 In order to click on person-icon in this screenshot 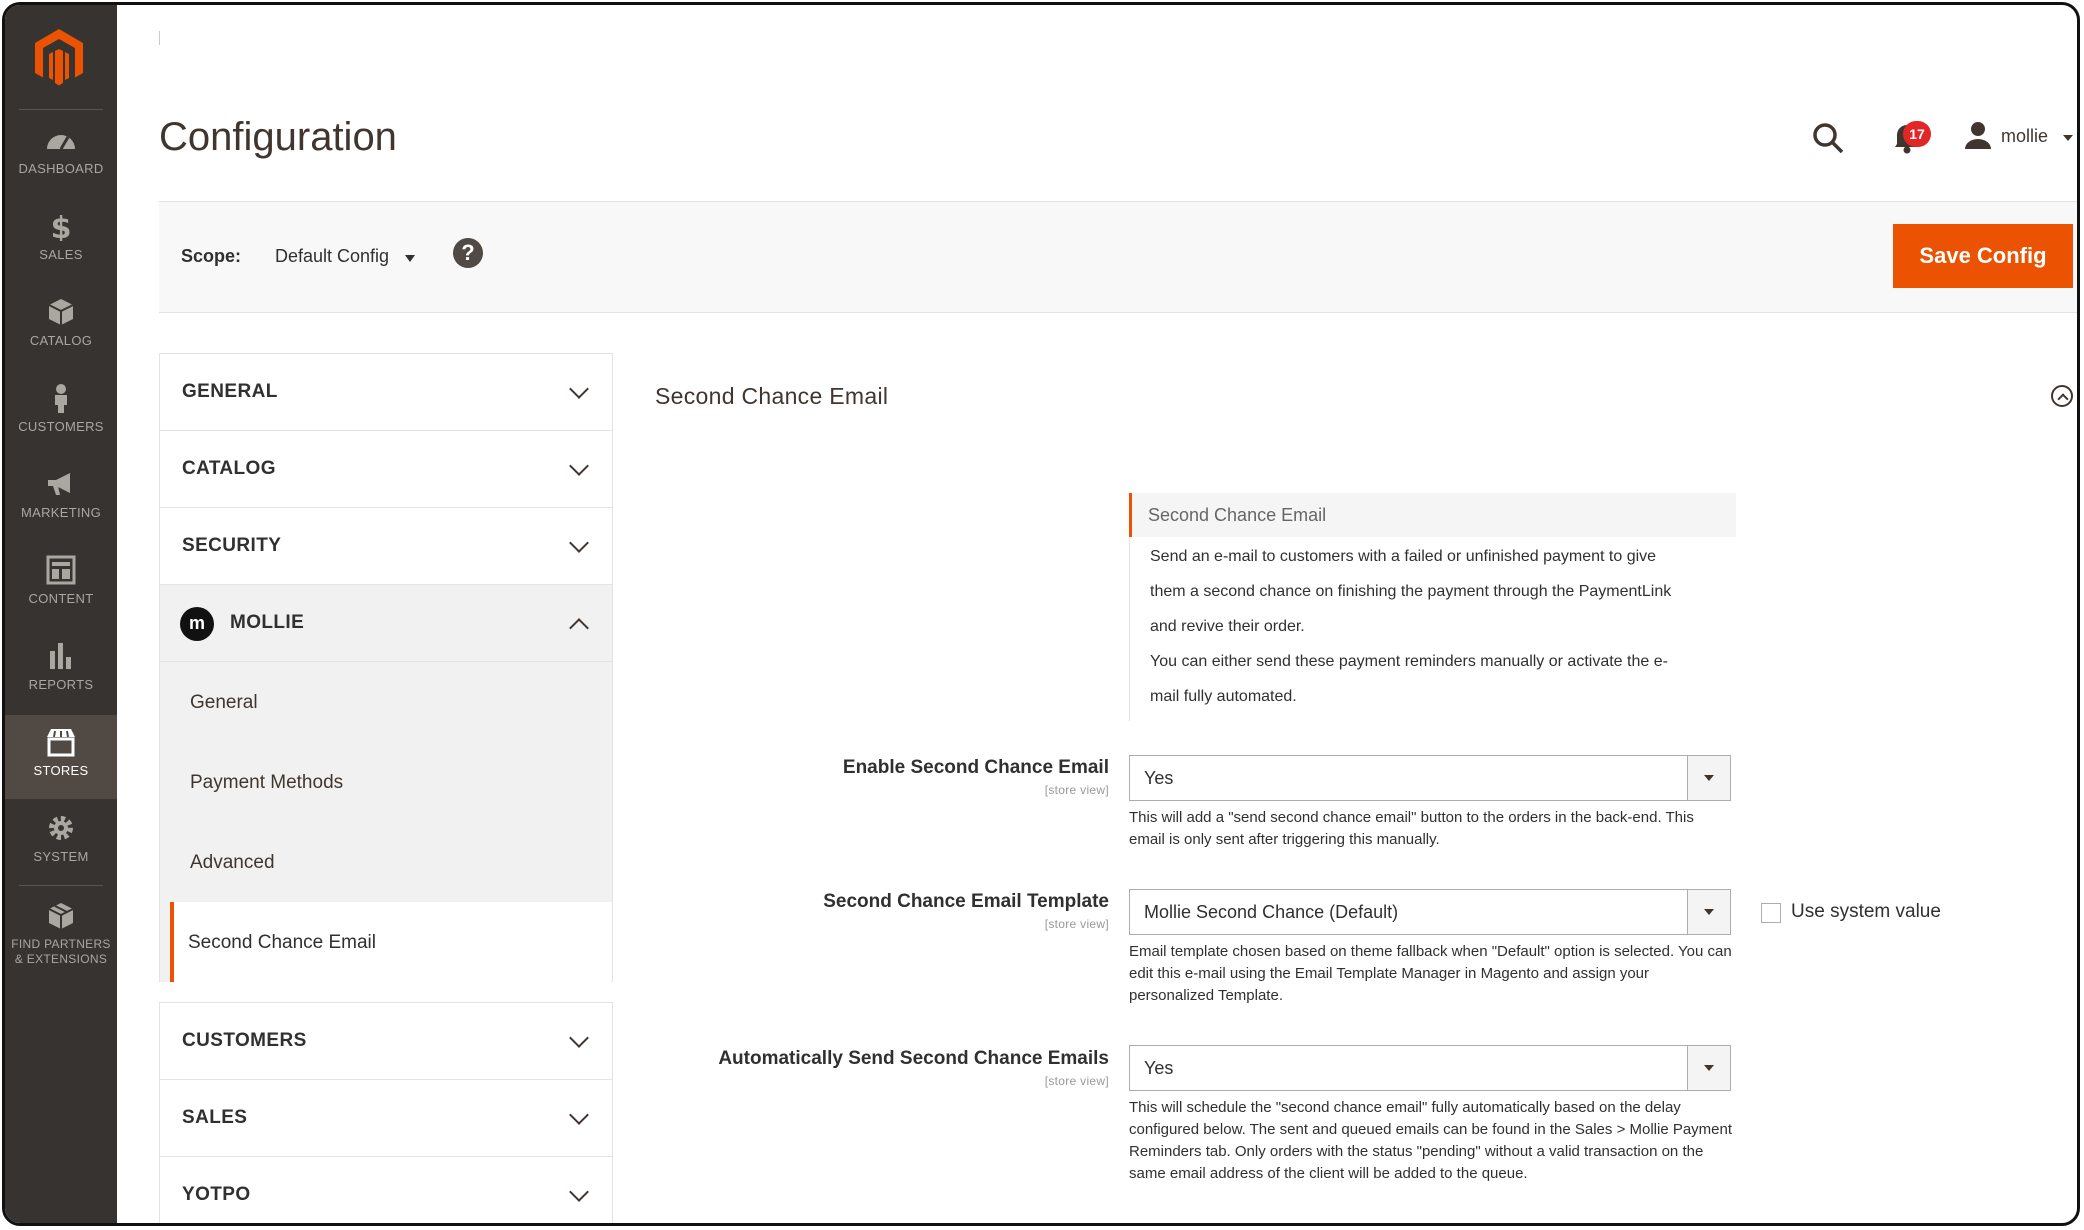, I will do `click(61, 398)`.